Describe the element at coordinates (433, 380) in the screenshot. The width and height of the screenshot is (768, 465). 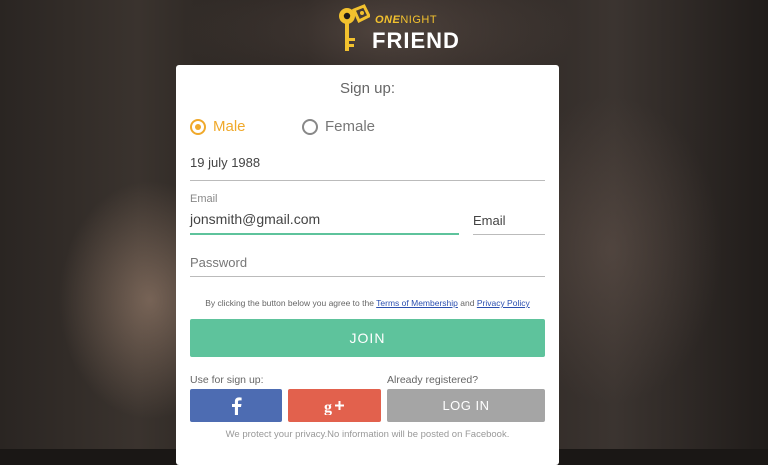
I see `already-registered-label: Already registered?` at that location.